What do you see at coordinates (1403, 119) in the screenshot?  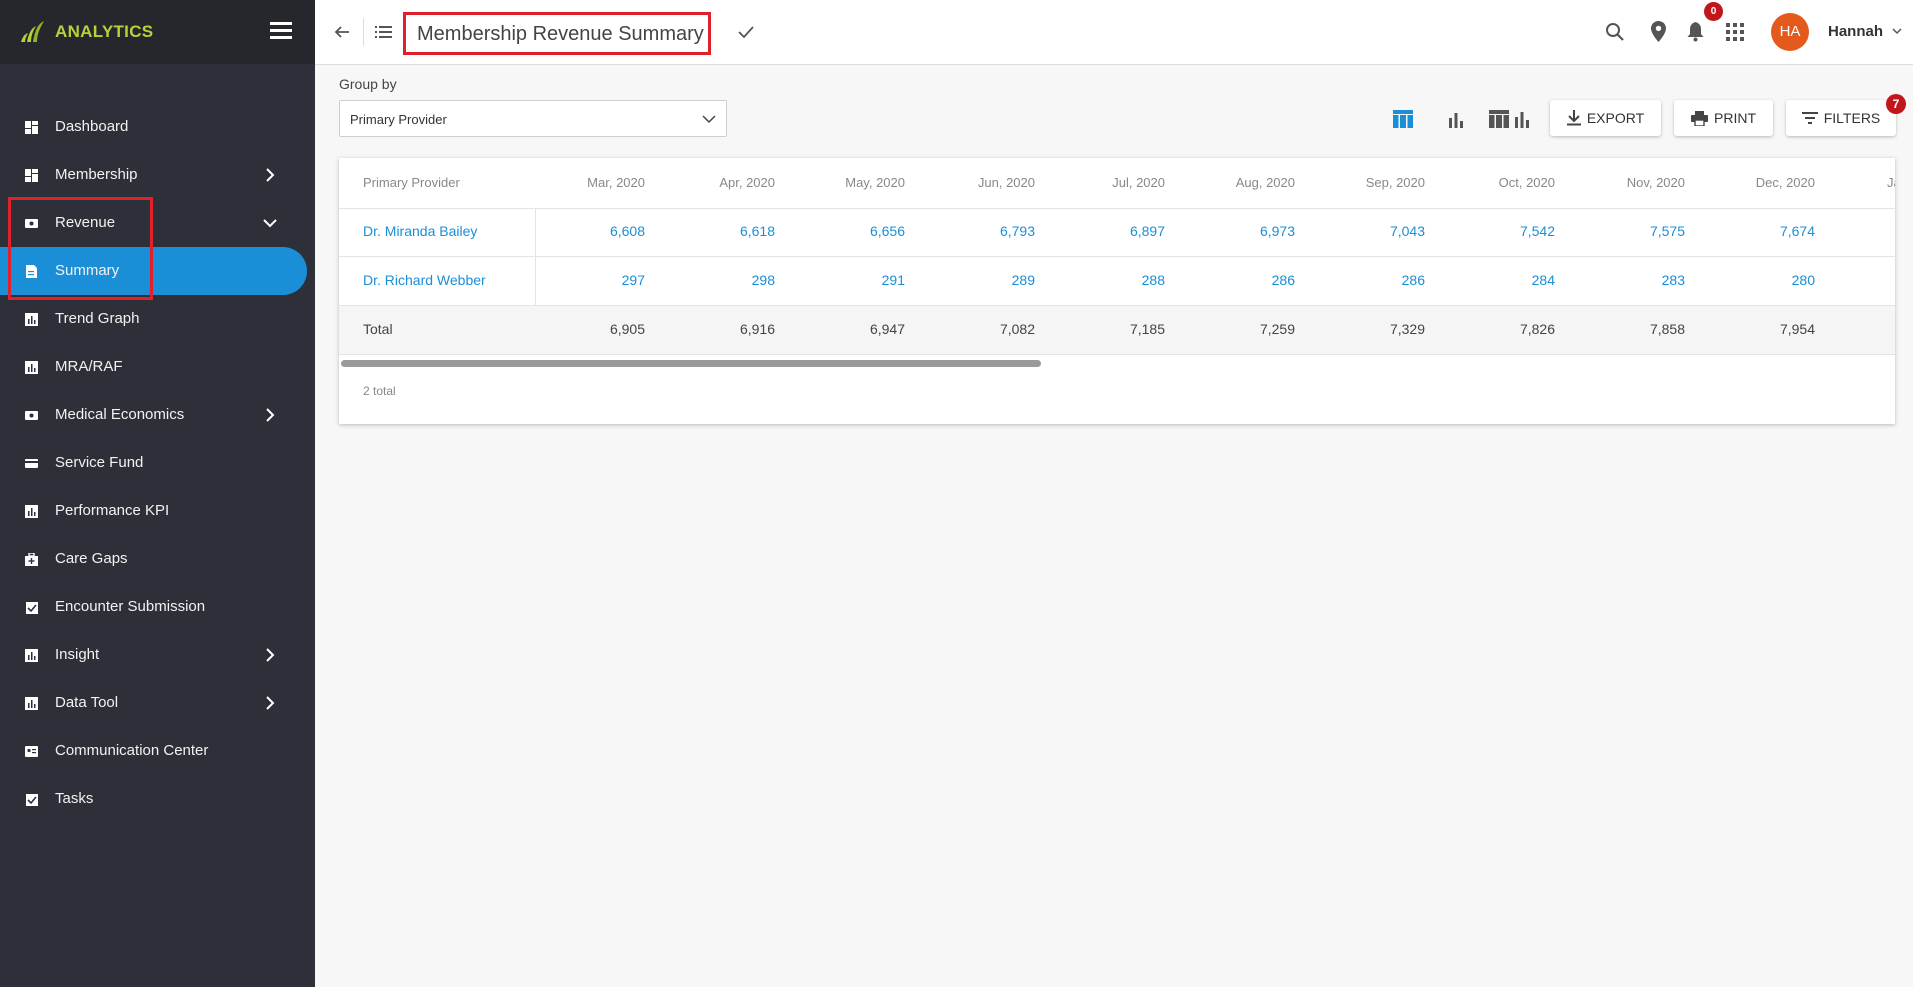 I see `table-view-icon` at bounding box center [1403, 119].